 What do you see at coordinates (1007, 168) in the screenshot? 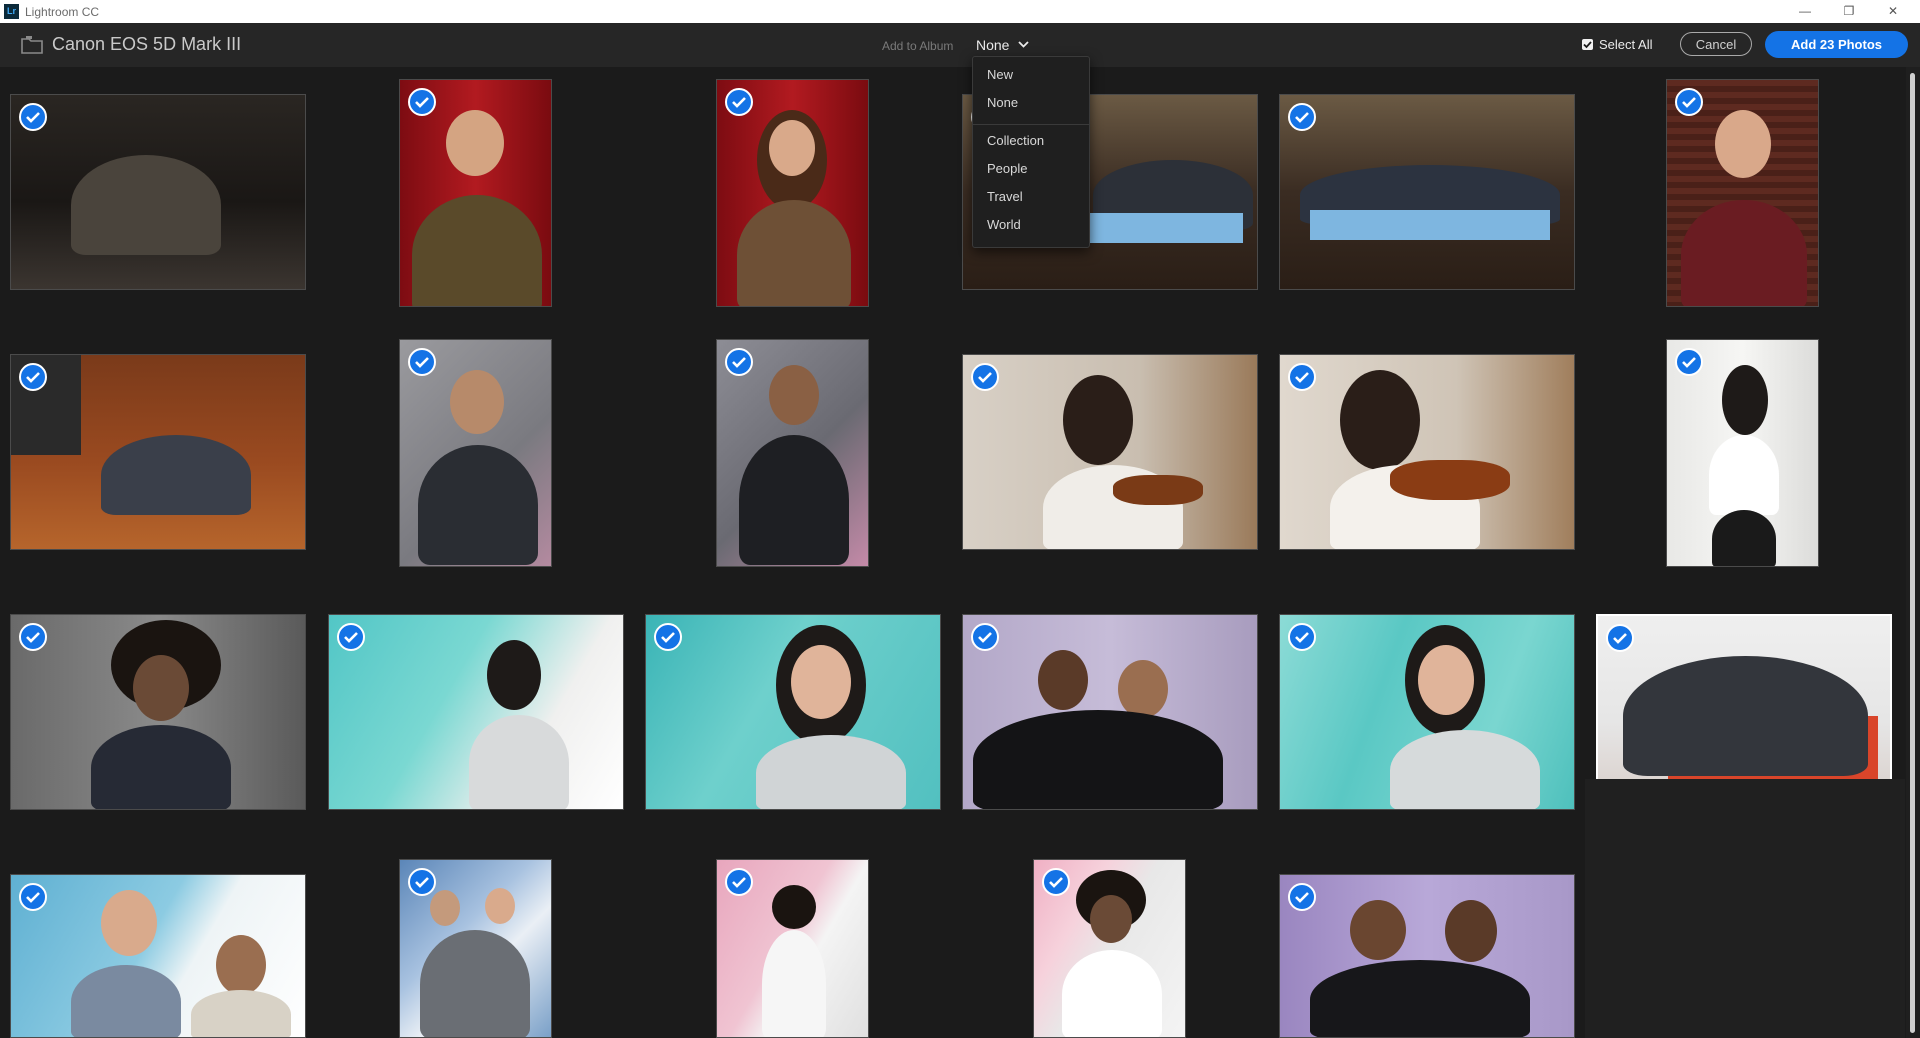
I see `dropdown-item-people: People` at bounding box center [1007, 168].